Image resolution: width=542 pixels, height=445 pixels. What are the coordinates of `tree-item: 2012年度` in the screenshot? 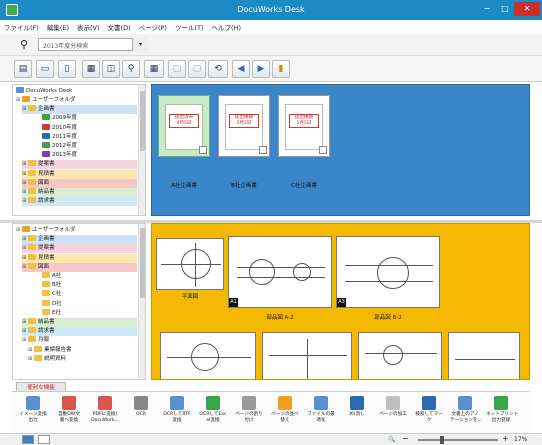 It's located at (86, 146).